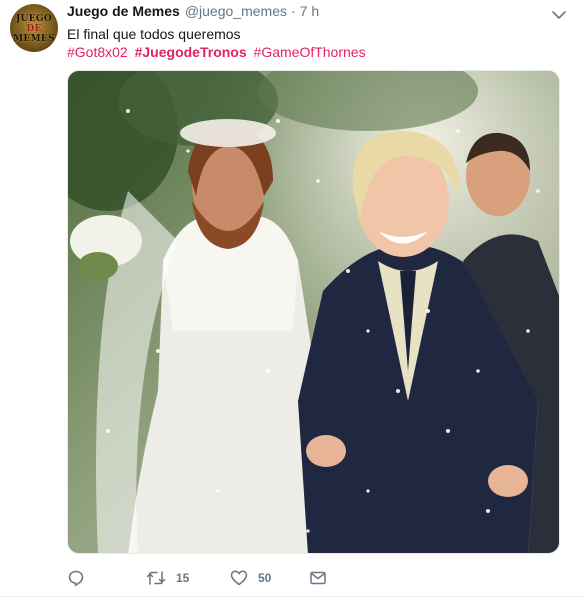  I want to click on envelope-icon, so click(318, 578).